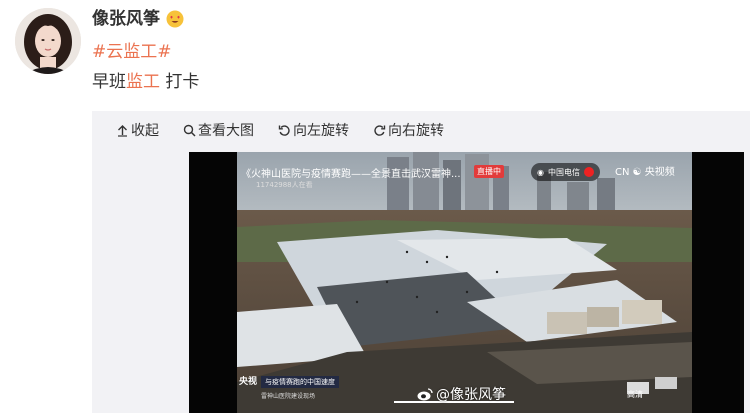 The image size is (750, 413). What do you see at coordinates (288, 396) in the screenshot?
I see `caption-subtitle: 雷神山医院建设现场` at bounding box center [288, 396].